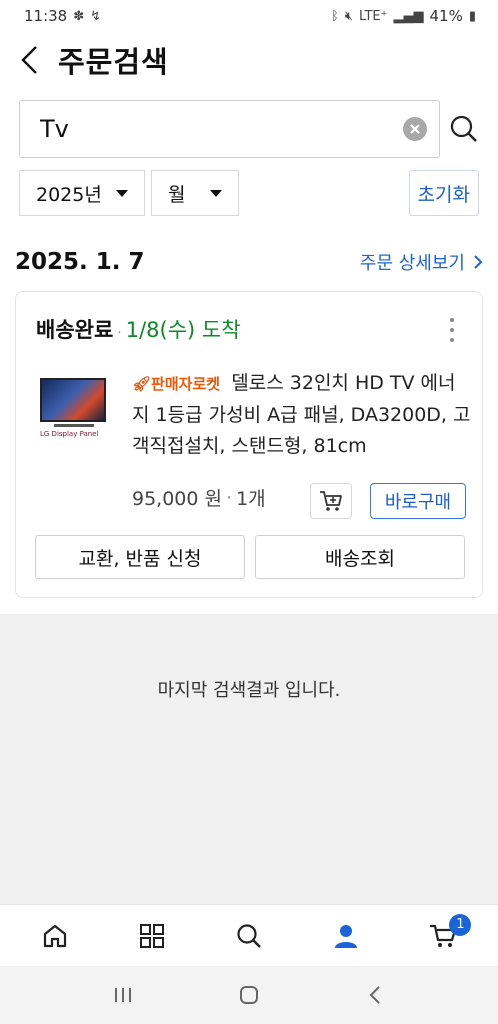 The height and width of the screenshot is (1024, 498). I want to click on rocket-badge: 🚀︎판매자로켓, so click(178, 384).